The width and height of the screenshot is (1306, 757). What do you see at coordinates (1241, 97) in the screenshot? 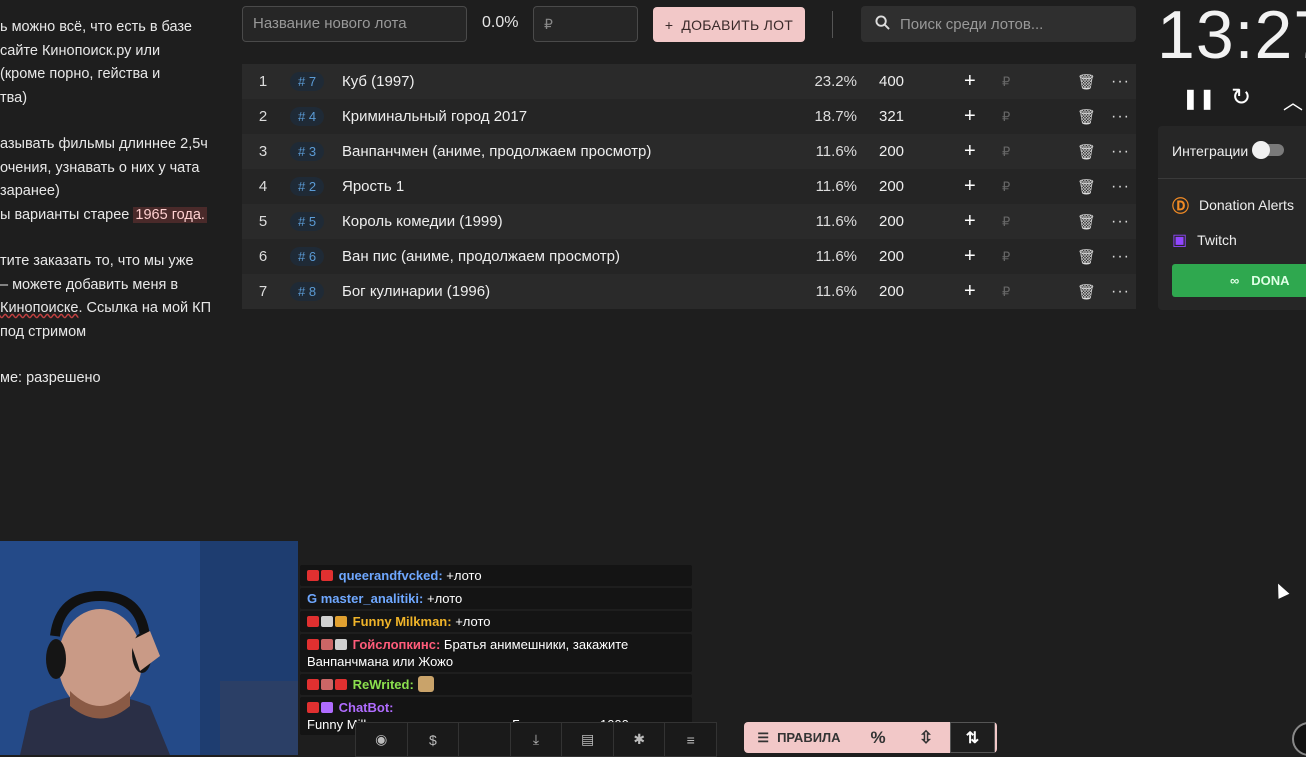
I see `reset-icon: ↻` at bounding box center [1241, 97].